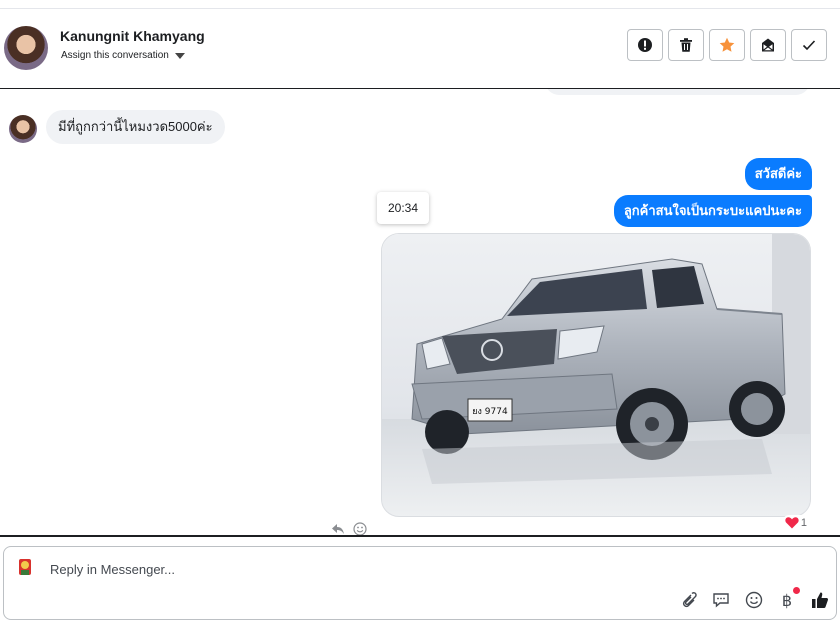 The width and height of the screenshot is (840, 624). I want to click on like-button, so click(820, 600).